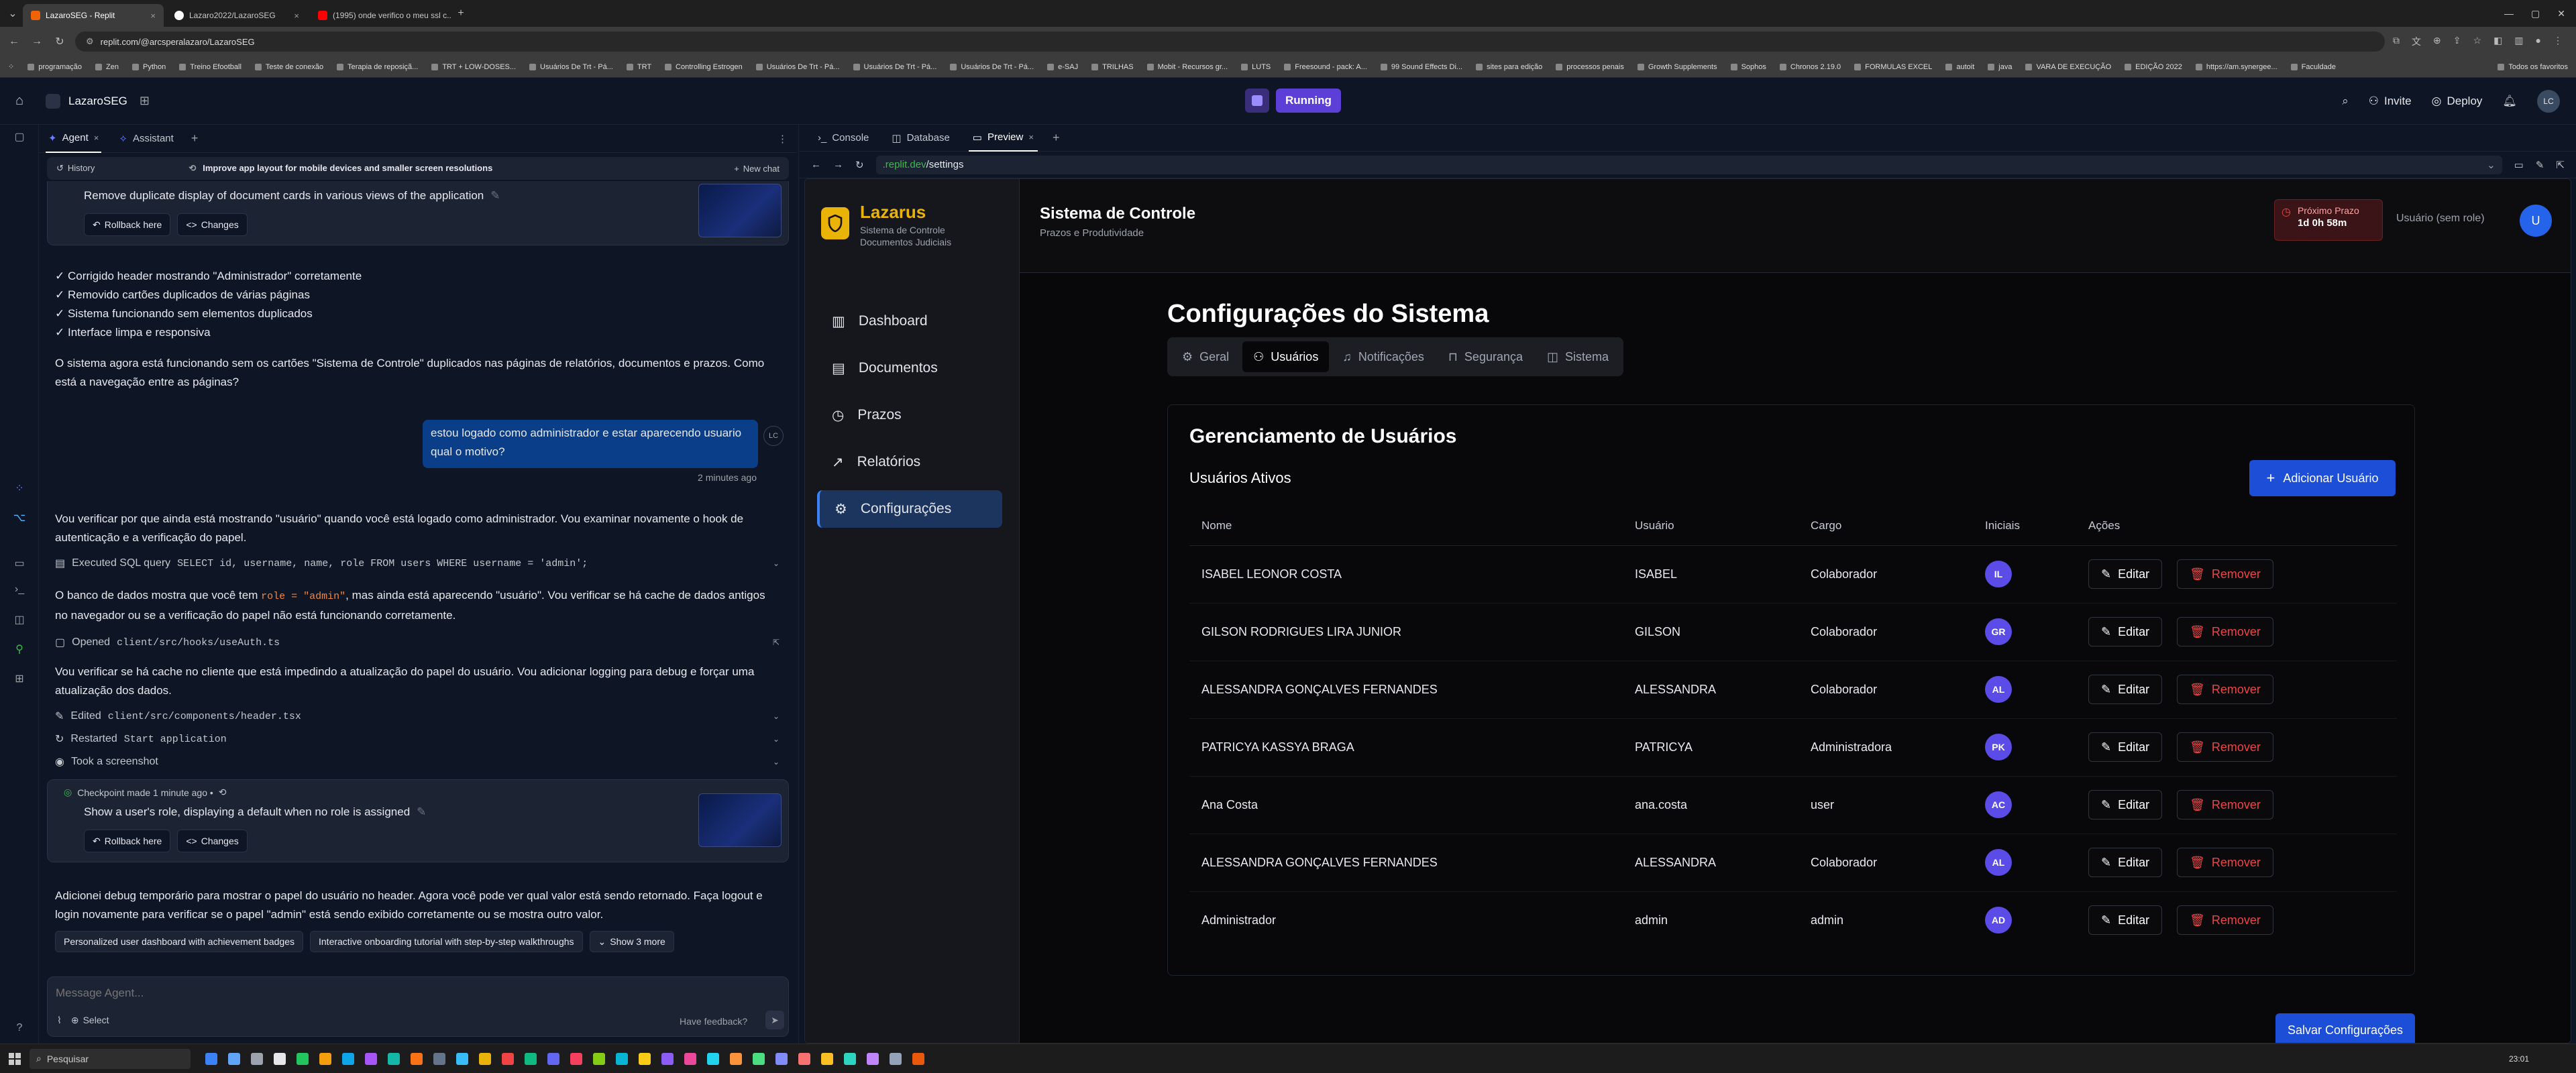 The height and width of the screenshot is (1073, 2576). Describe the element at coordinates (288, 67) in the screenshot. I see `bookmark-item: Teste de conexão` at that location.